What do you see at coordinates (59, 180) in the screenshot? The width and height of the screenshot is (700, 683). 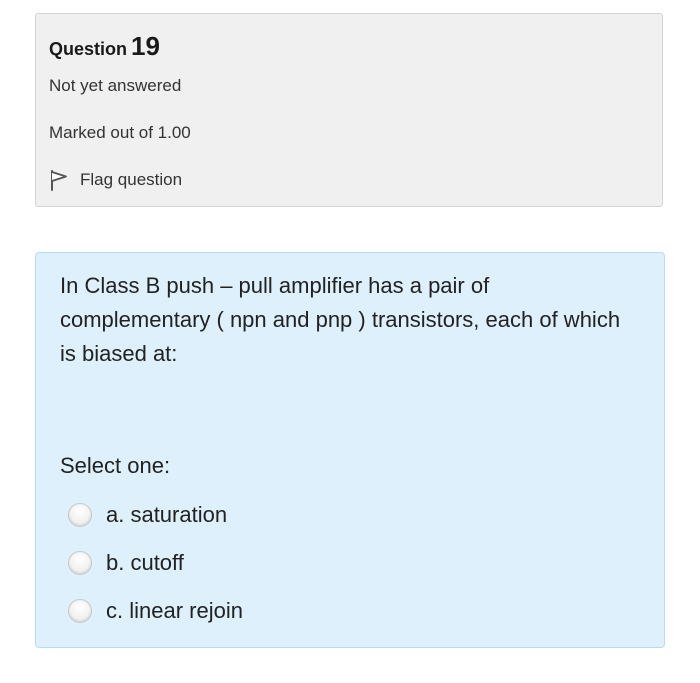 I see `flag-icon` at bounding box center [59, 180].